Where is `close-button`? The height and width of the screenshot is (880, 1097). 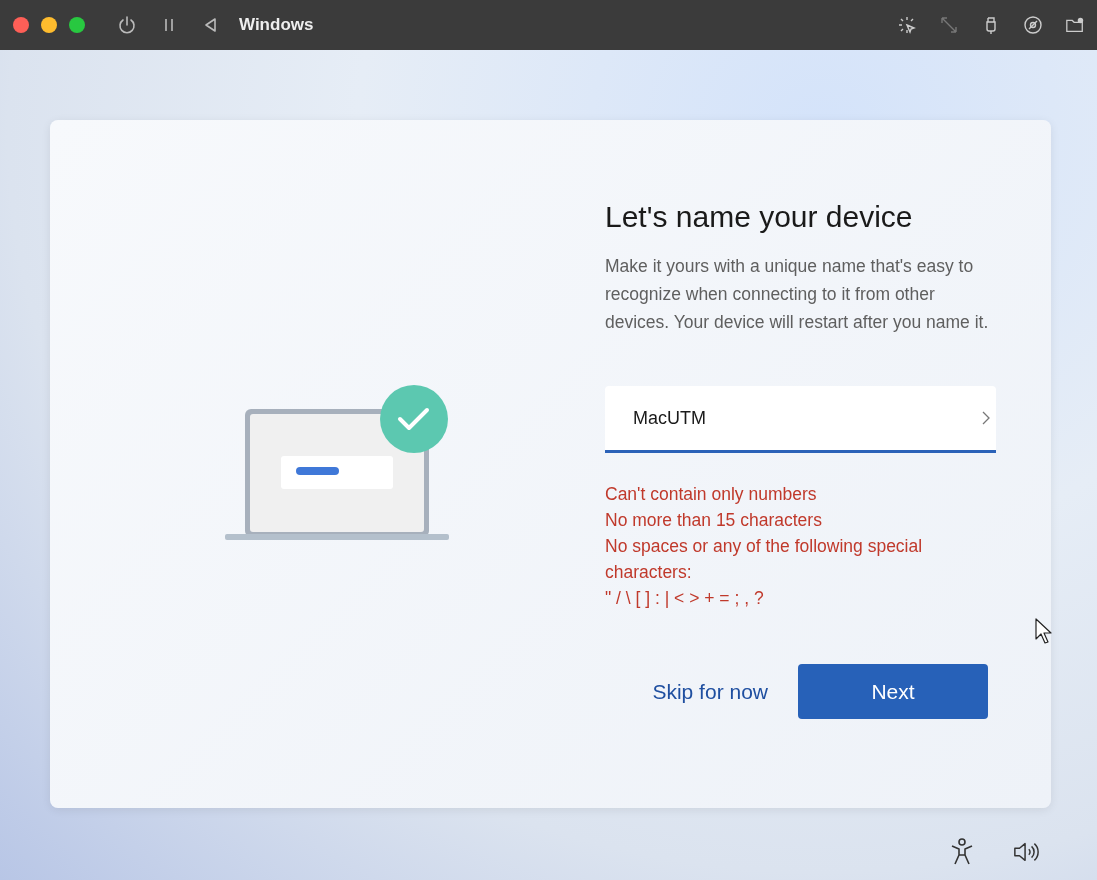
close-button is located at coordinates (21, 25).